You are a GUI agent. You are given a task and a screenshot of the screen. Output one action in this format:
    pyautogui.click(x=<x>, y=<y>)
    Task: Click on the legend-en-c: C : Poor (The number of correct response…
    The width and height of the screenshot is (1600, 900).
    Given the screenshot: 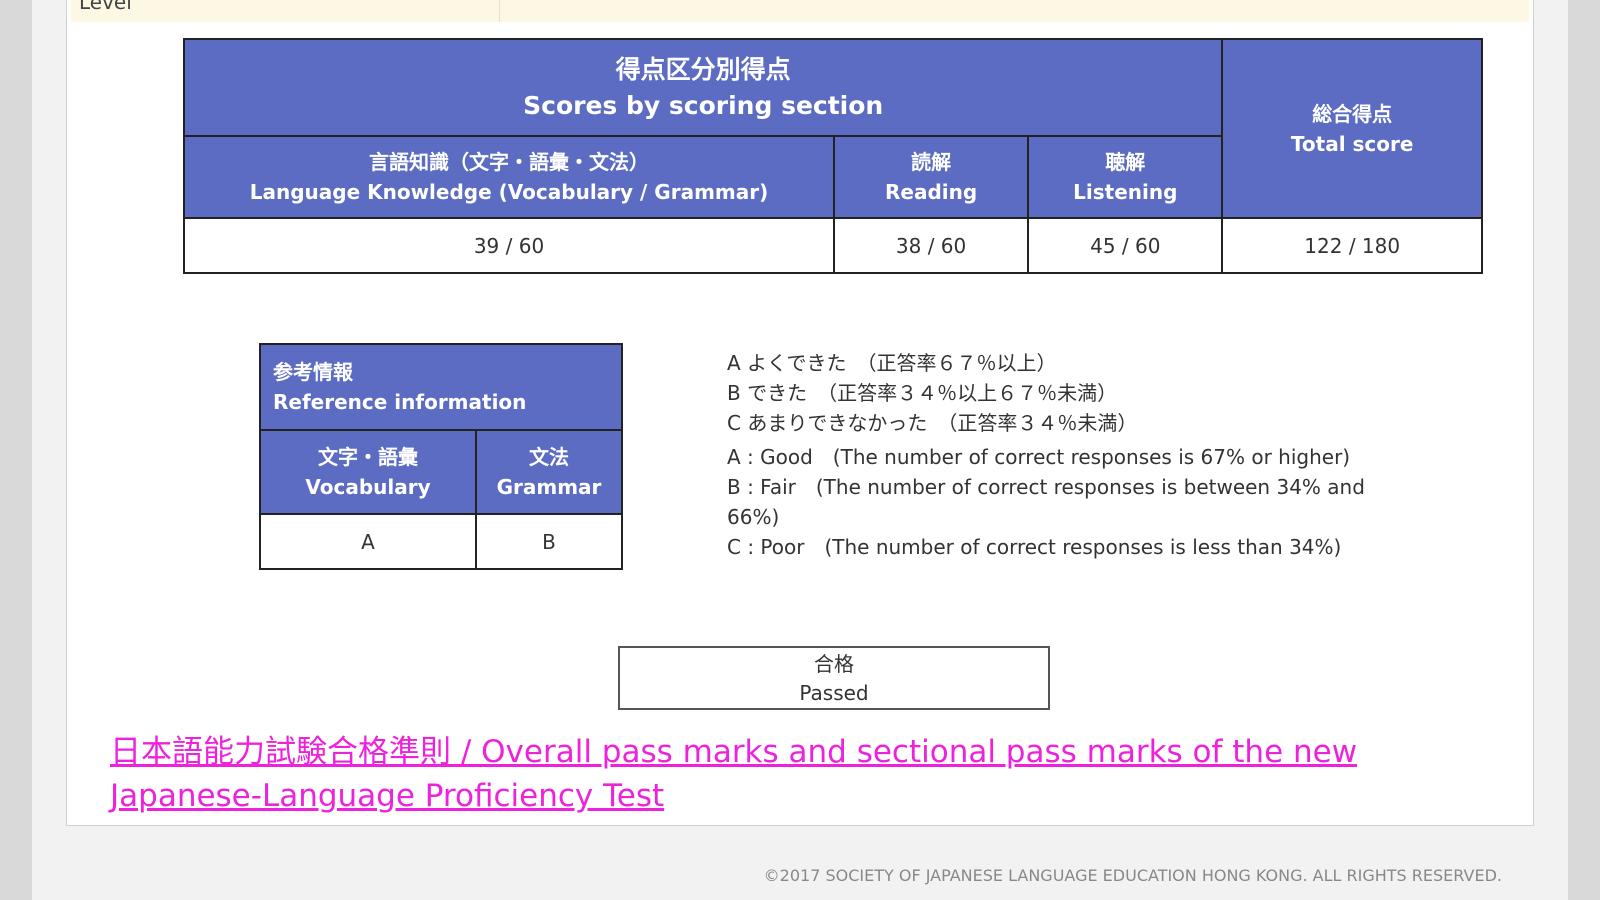 What is the action you would take?
    pyautogui.click(x=1034, y=547)
    